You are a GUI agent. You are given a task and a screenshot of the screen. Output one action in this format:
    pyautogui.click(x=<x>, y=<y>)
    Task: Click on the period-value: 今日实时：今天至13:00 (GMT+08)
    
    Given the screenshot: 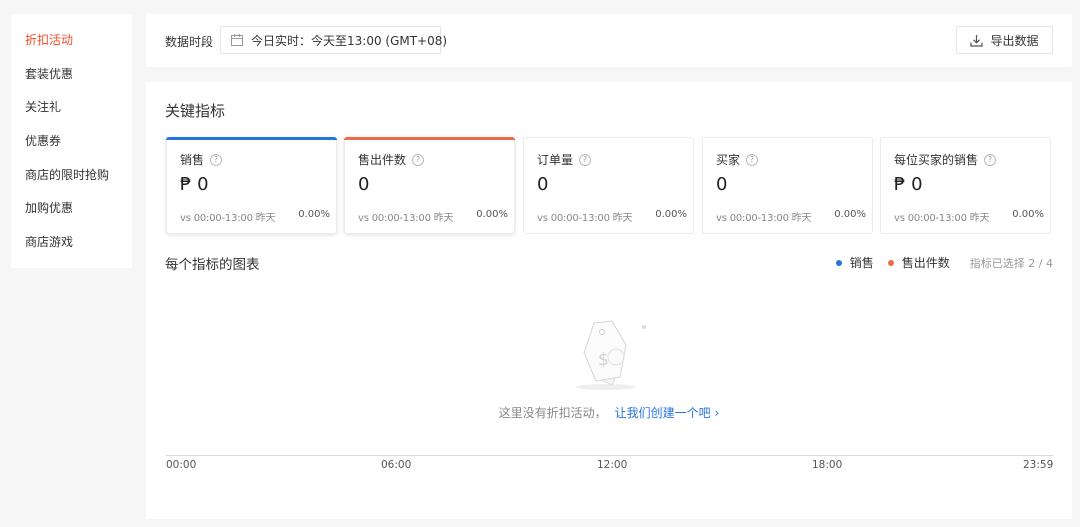 What is the action you would take?
    pyautogui.click(x=349, y=40)
    